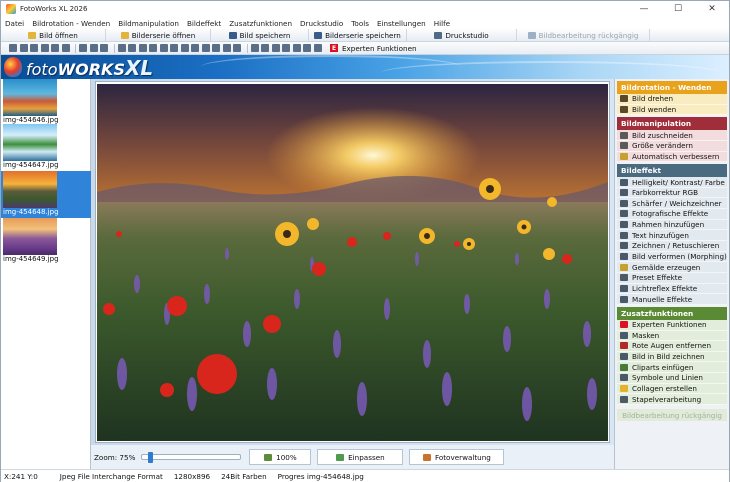 Image resolution: width=730 pixels, height=482 pixels. What do you see at coordinates (71, 23) in the screenshot?
I see `menu-bildrotation: Bildrotation - Wenden` at bounding box center [71, 23].